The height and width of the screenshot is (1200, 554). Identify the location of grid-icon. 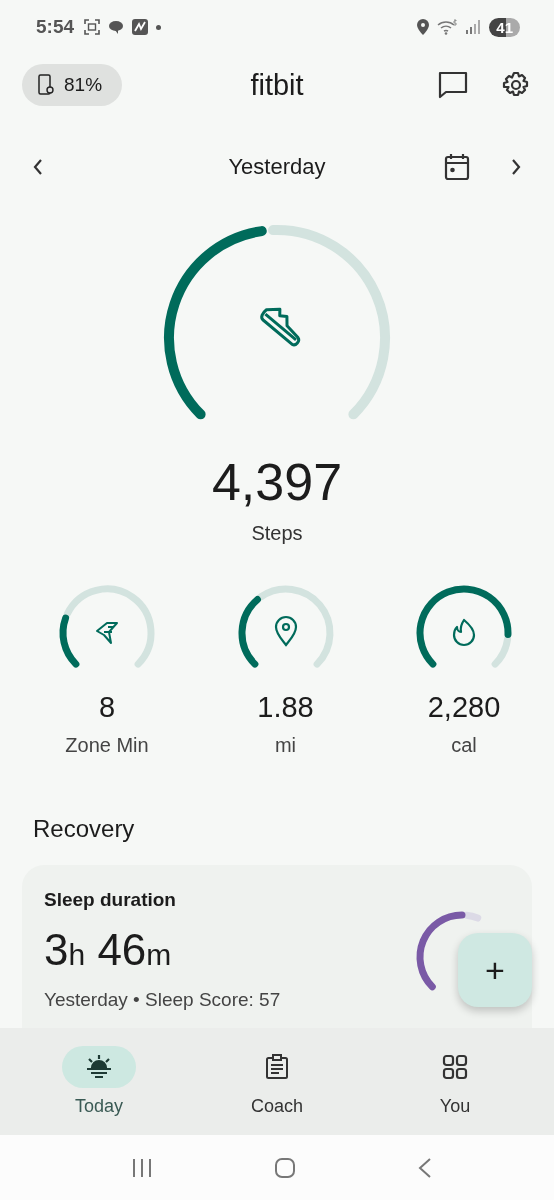
(455, 1067).